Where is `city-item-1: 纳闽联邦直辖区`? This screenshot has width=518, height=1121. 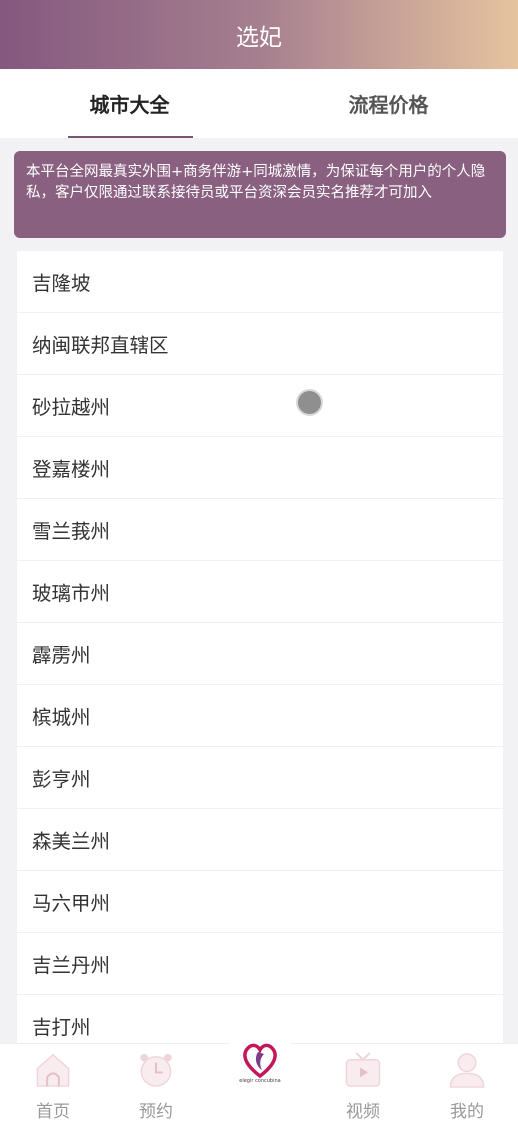 city-item-1: 纳闽联邦直辖区 is located at coordinates (260, 344).